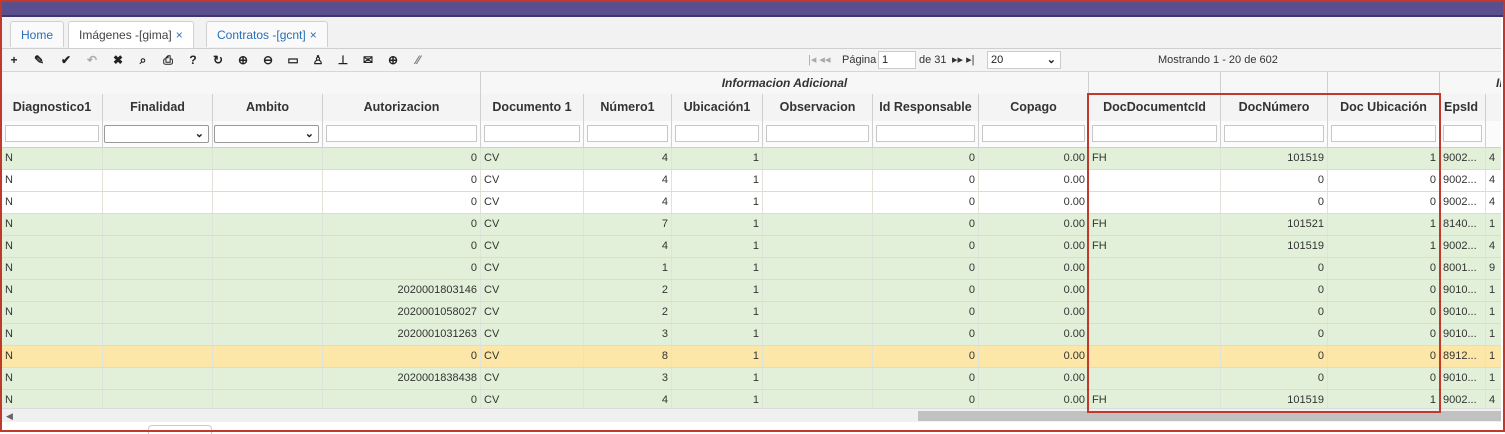  I want to click on column-header: DocDocumentcId, so click(1155, 107).